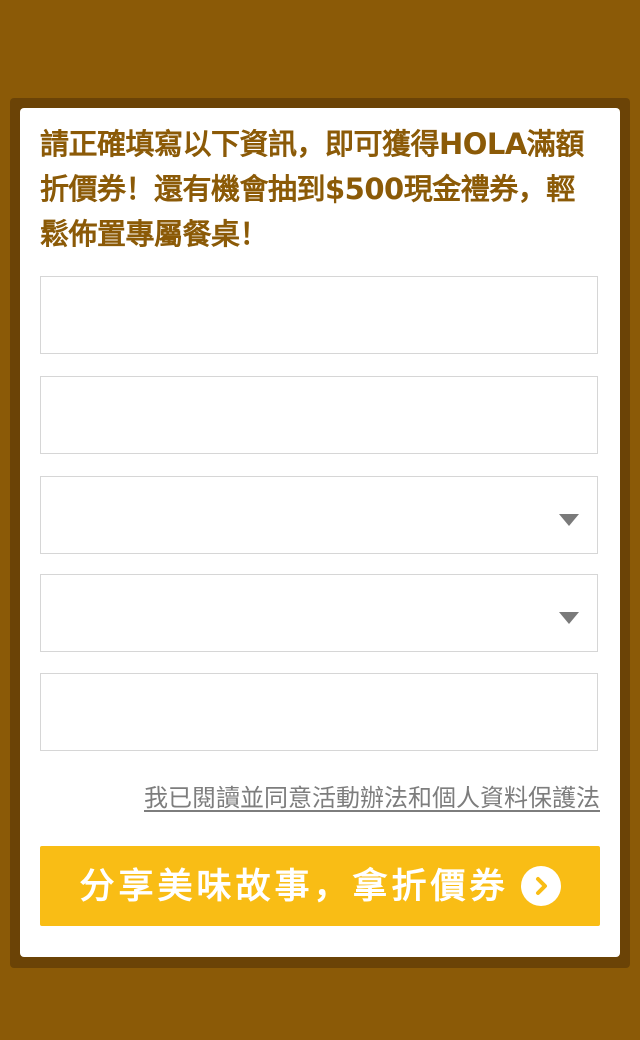 The height and width of the screenshot is (1040, 640). I want to click on submit-button-label: 分享美味故事，拿折價券, so click(294, 886).